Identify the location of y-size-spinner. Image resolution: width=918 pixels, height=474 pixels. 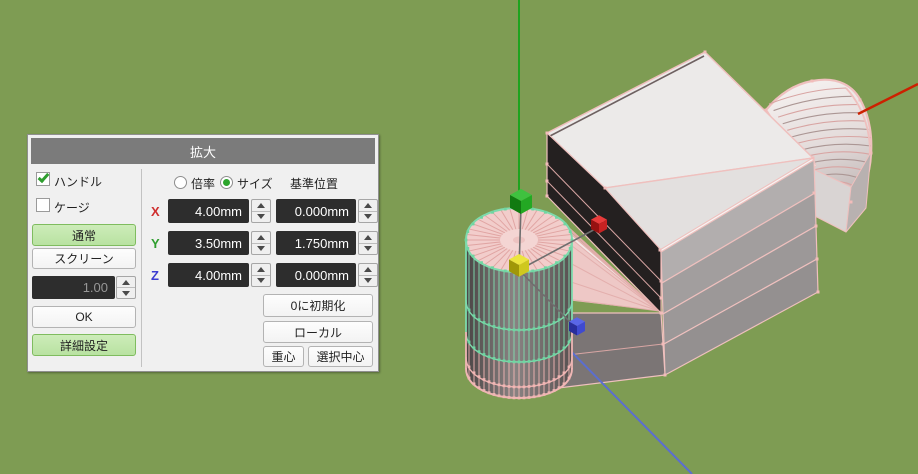
(261, 243).